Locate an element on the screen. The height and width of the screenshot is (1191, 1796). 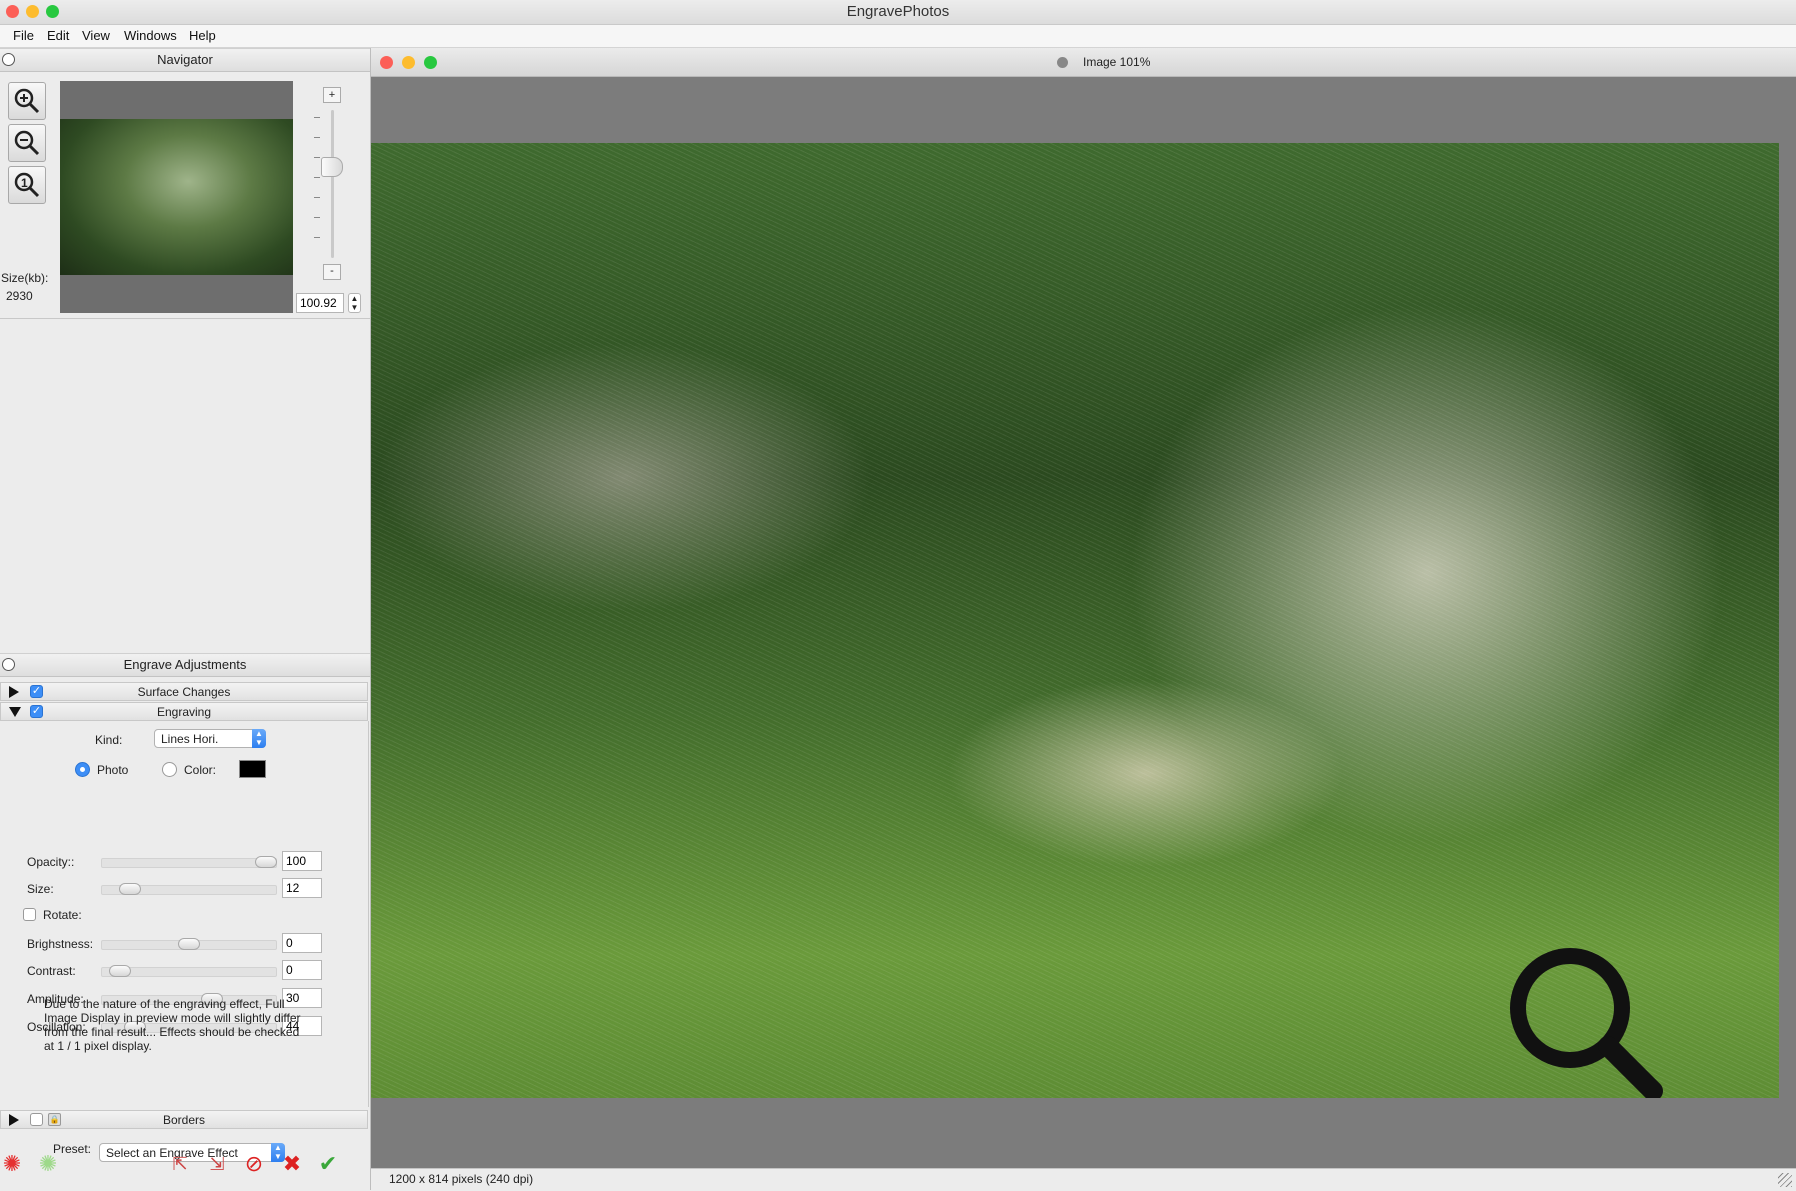
zoom-minus-button: - is located at coordinates (332, 272).